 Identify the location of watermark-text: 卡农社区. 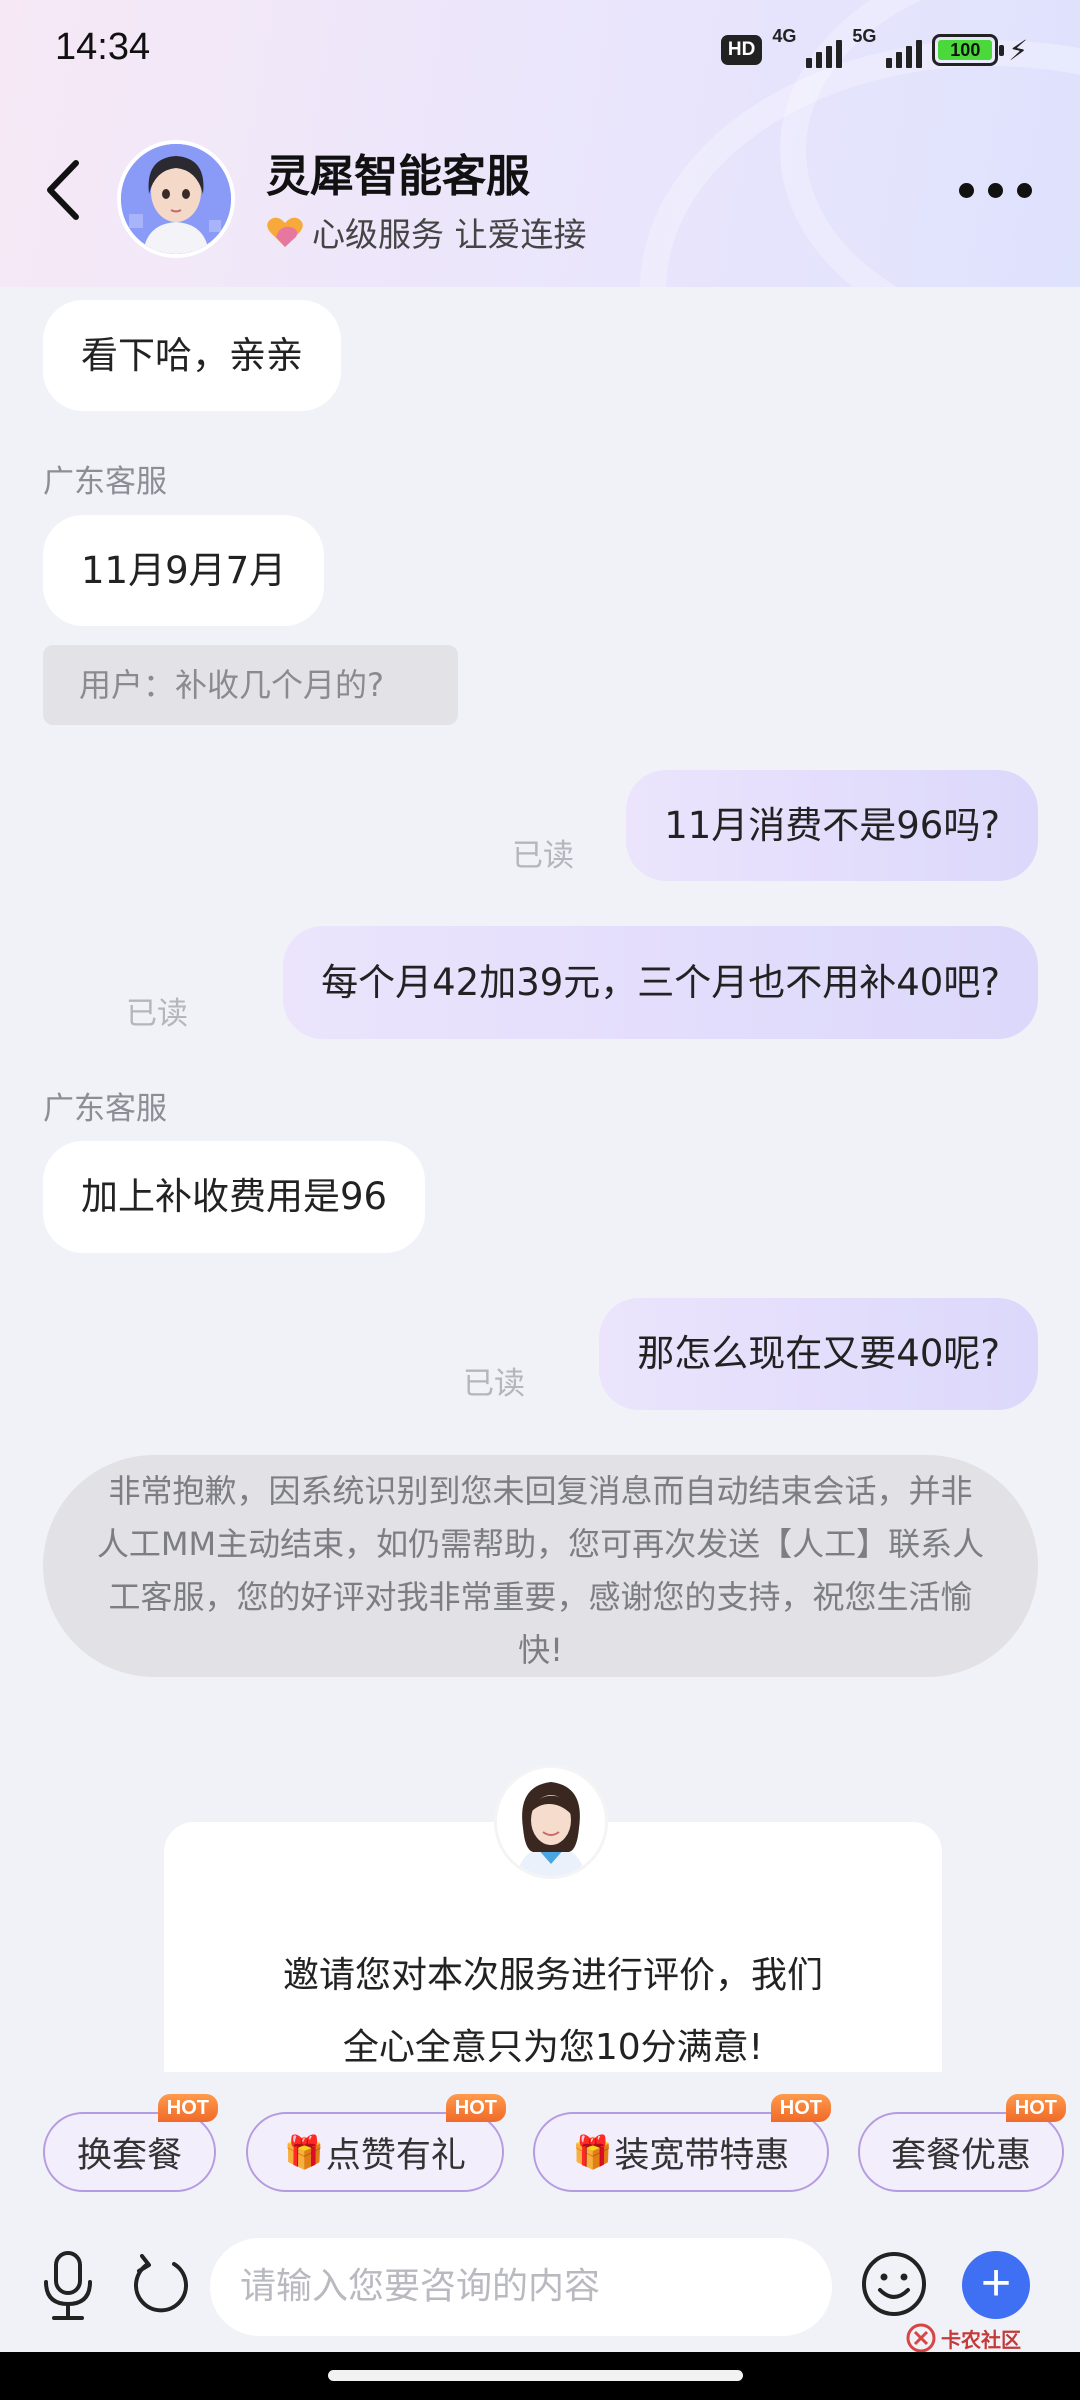
(981, 2339).